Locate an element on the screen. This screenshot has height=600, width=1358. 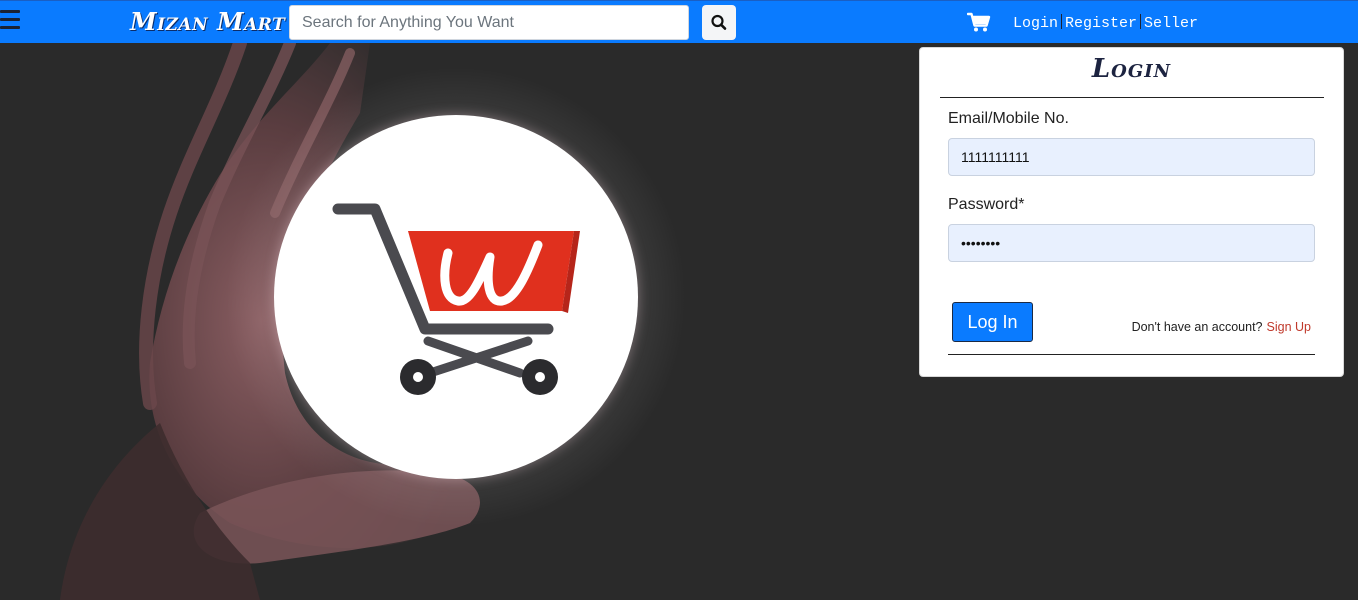
search-icon is located at coordinates (719, 22).